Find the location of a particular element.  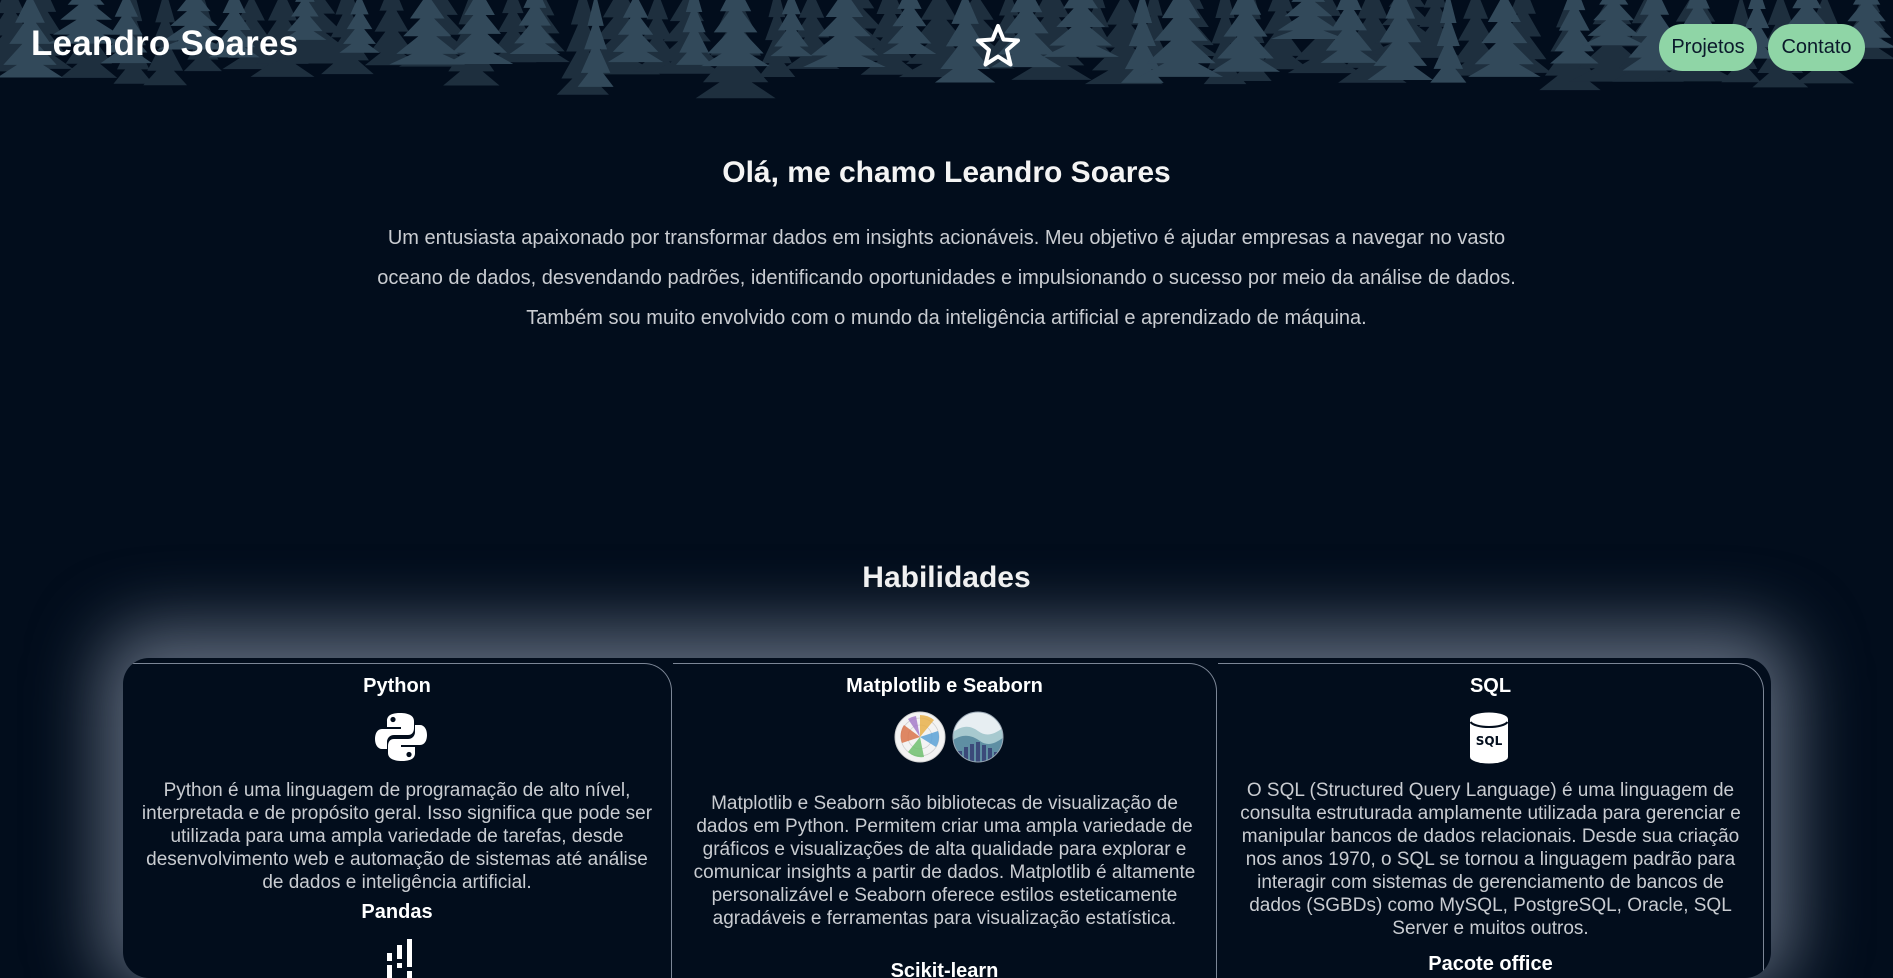

database-sql-icon: SQL is located at coordinates (1489, 738).